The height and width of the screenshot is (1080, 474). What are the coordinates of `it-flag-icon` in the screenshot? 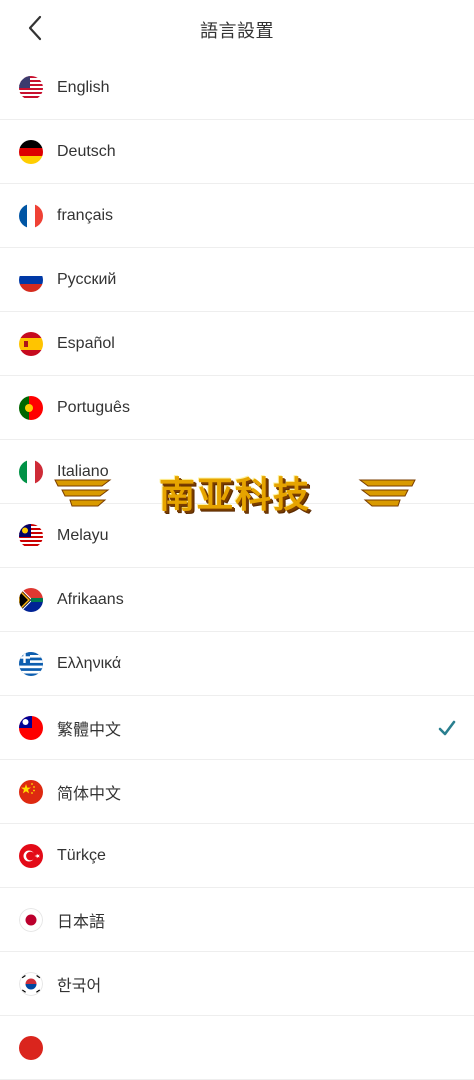 It's located at (31, 471).